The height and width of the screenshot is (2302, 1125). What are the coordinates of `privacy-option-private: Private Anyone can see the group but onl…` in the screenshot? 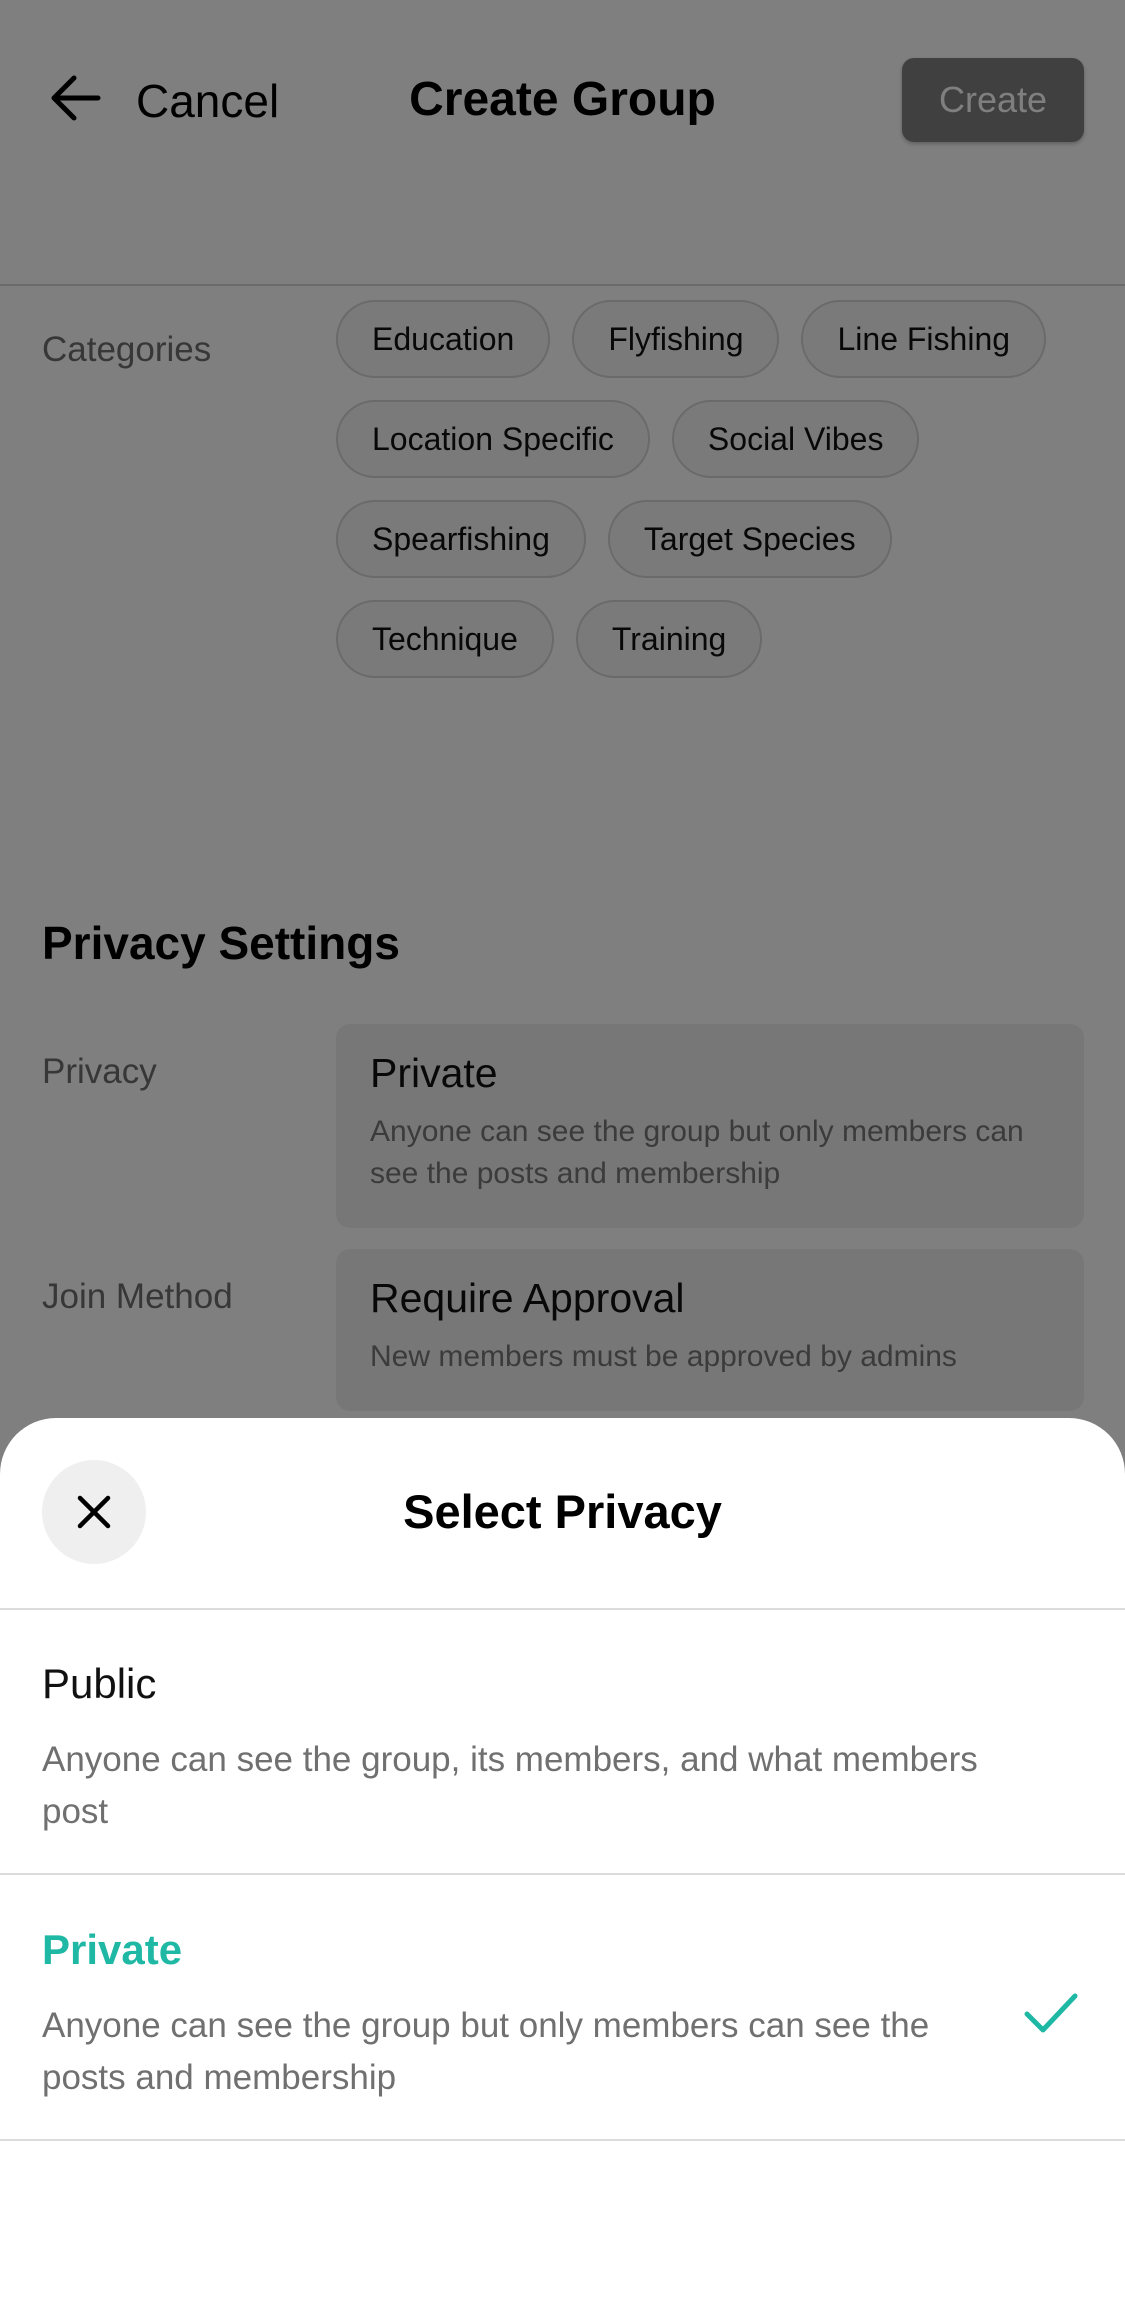 It's located at (562, 2015).